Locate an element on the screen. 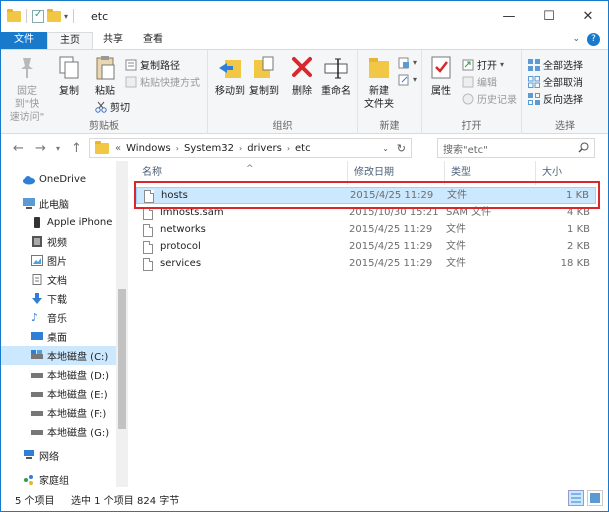 This screenshot has height=512, width=609. select-none-label: 全部取消 is located at coordinates (563, 83).